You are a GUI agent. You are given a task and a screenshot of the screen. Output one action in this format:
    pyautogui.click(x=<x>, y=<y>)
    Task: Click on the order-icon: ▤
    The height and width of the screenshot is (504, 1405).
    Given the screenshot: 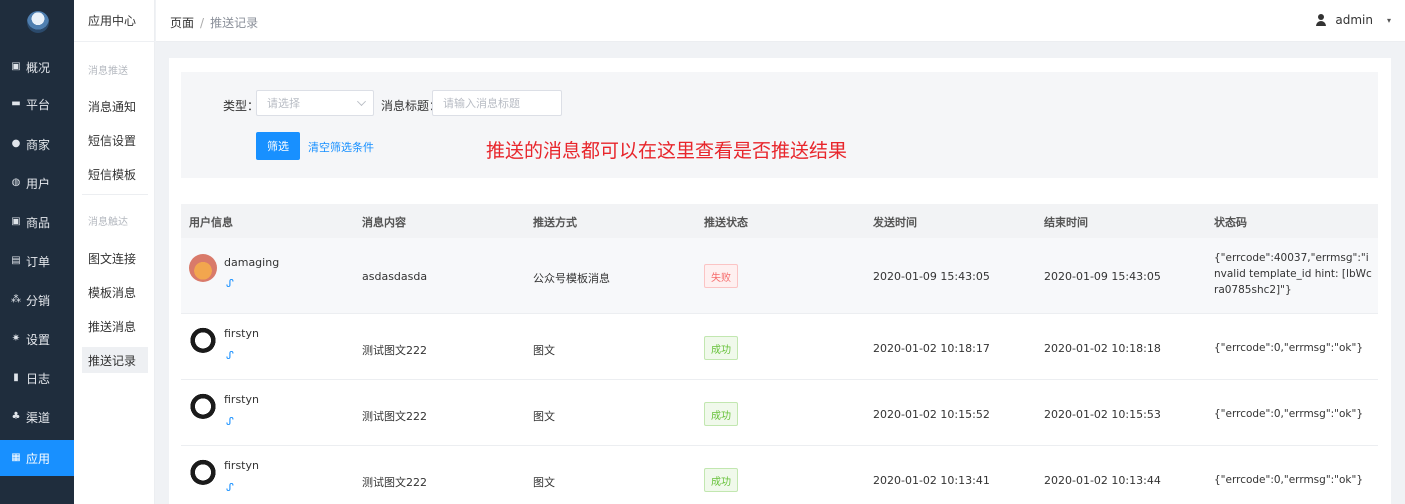 What is the action you would take?
    pyautogui.click(x=16, y=260)
    